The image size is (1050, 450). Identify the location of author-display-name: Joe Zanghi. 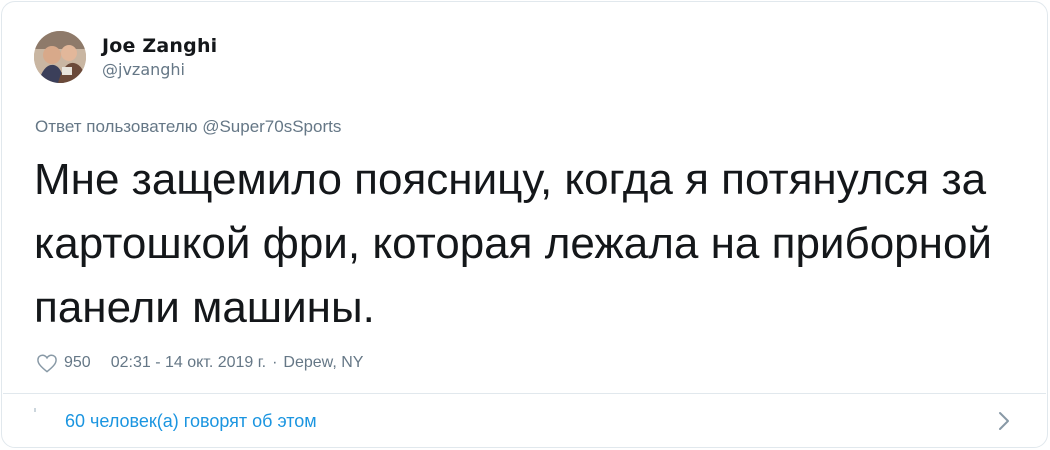
(159, 46).